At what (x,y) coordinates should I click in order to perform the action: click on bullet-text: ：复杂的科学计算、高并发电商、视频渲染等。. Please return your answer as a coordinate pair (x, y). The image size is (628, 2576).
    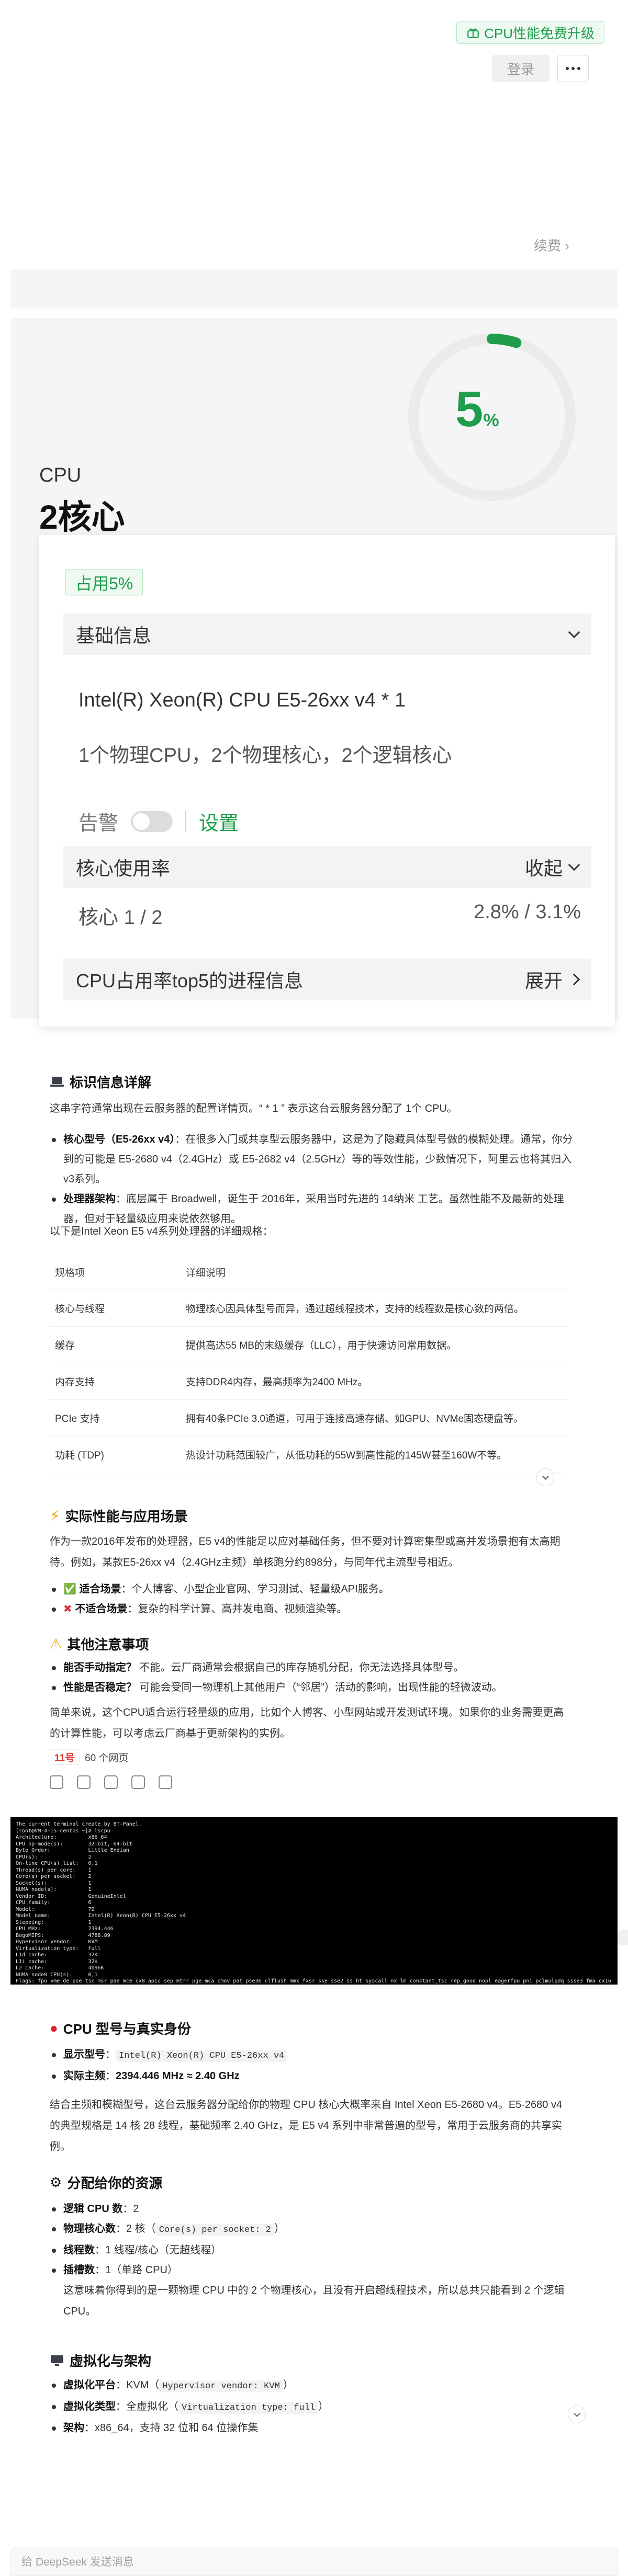
    Looking at the image, I should click on (237, 1609).